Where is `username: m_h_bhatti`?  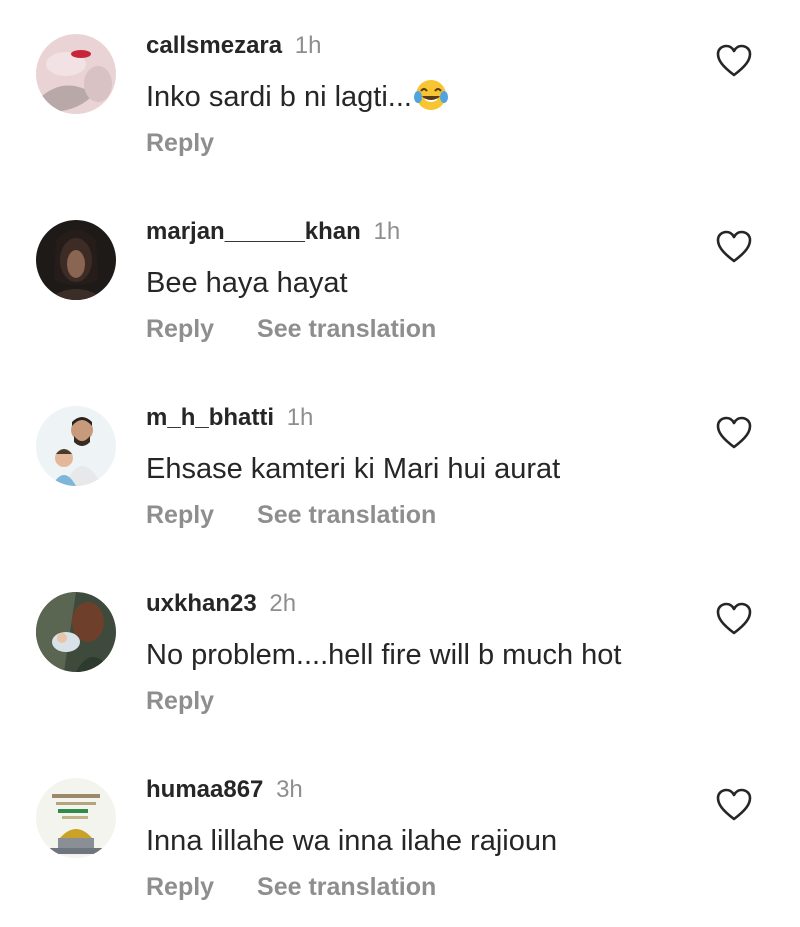
username: m_h_bhatti is located at coordinates (210, 417).